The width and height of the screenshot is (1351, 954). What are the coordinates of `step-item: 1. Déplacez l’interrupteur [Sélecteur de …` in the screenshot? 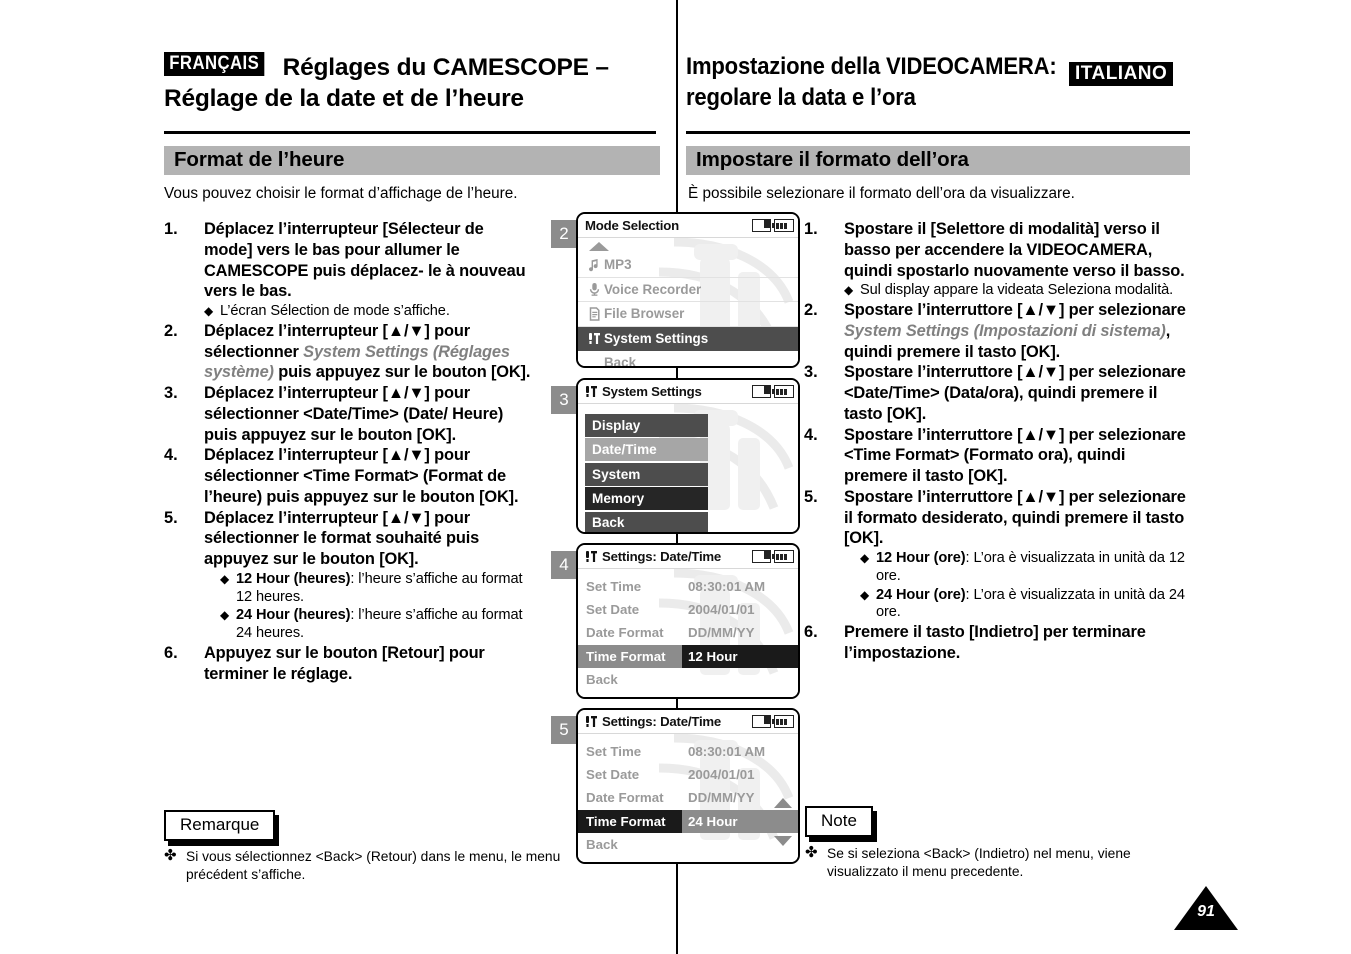 It's located at (350, 270).